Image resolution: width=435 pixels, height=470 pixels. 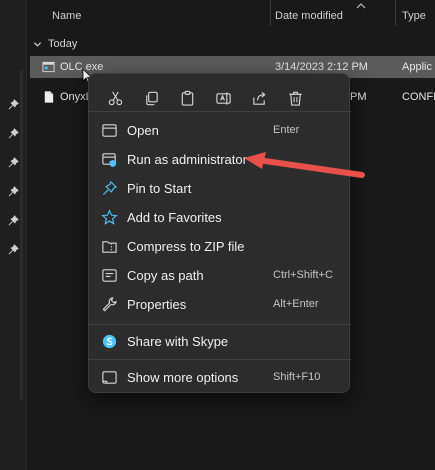 I want to click on share-button, so click(x=259, y=98).